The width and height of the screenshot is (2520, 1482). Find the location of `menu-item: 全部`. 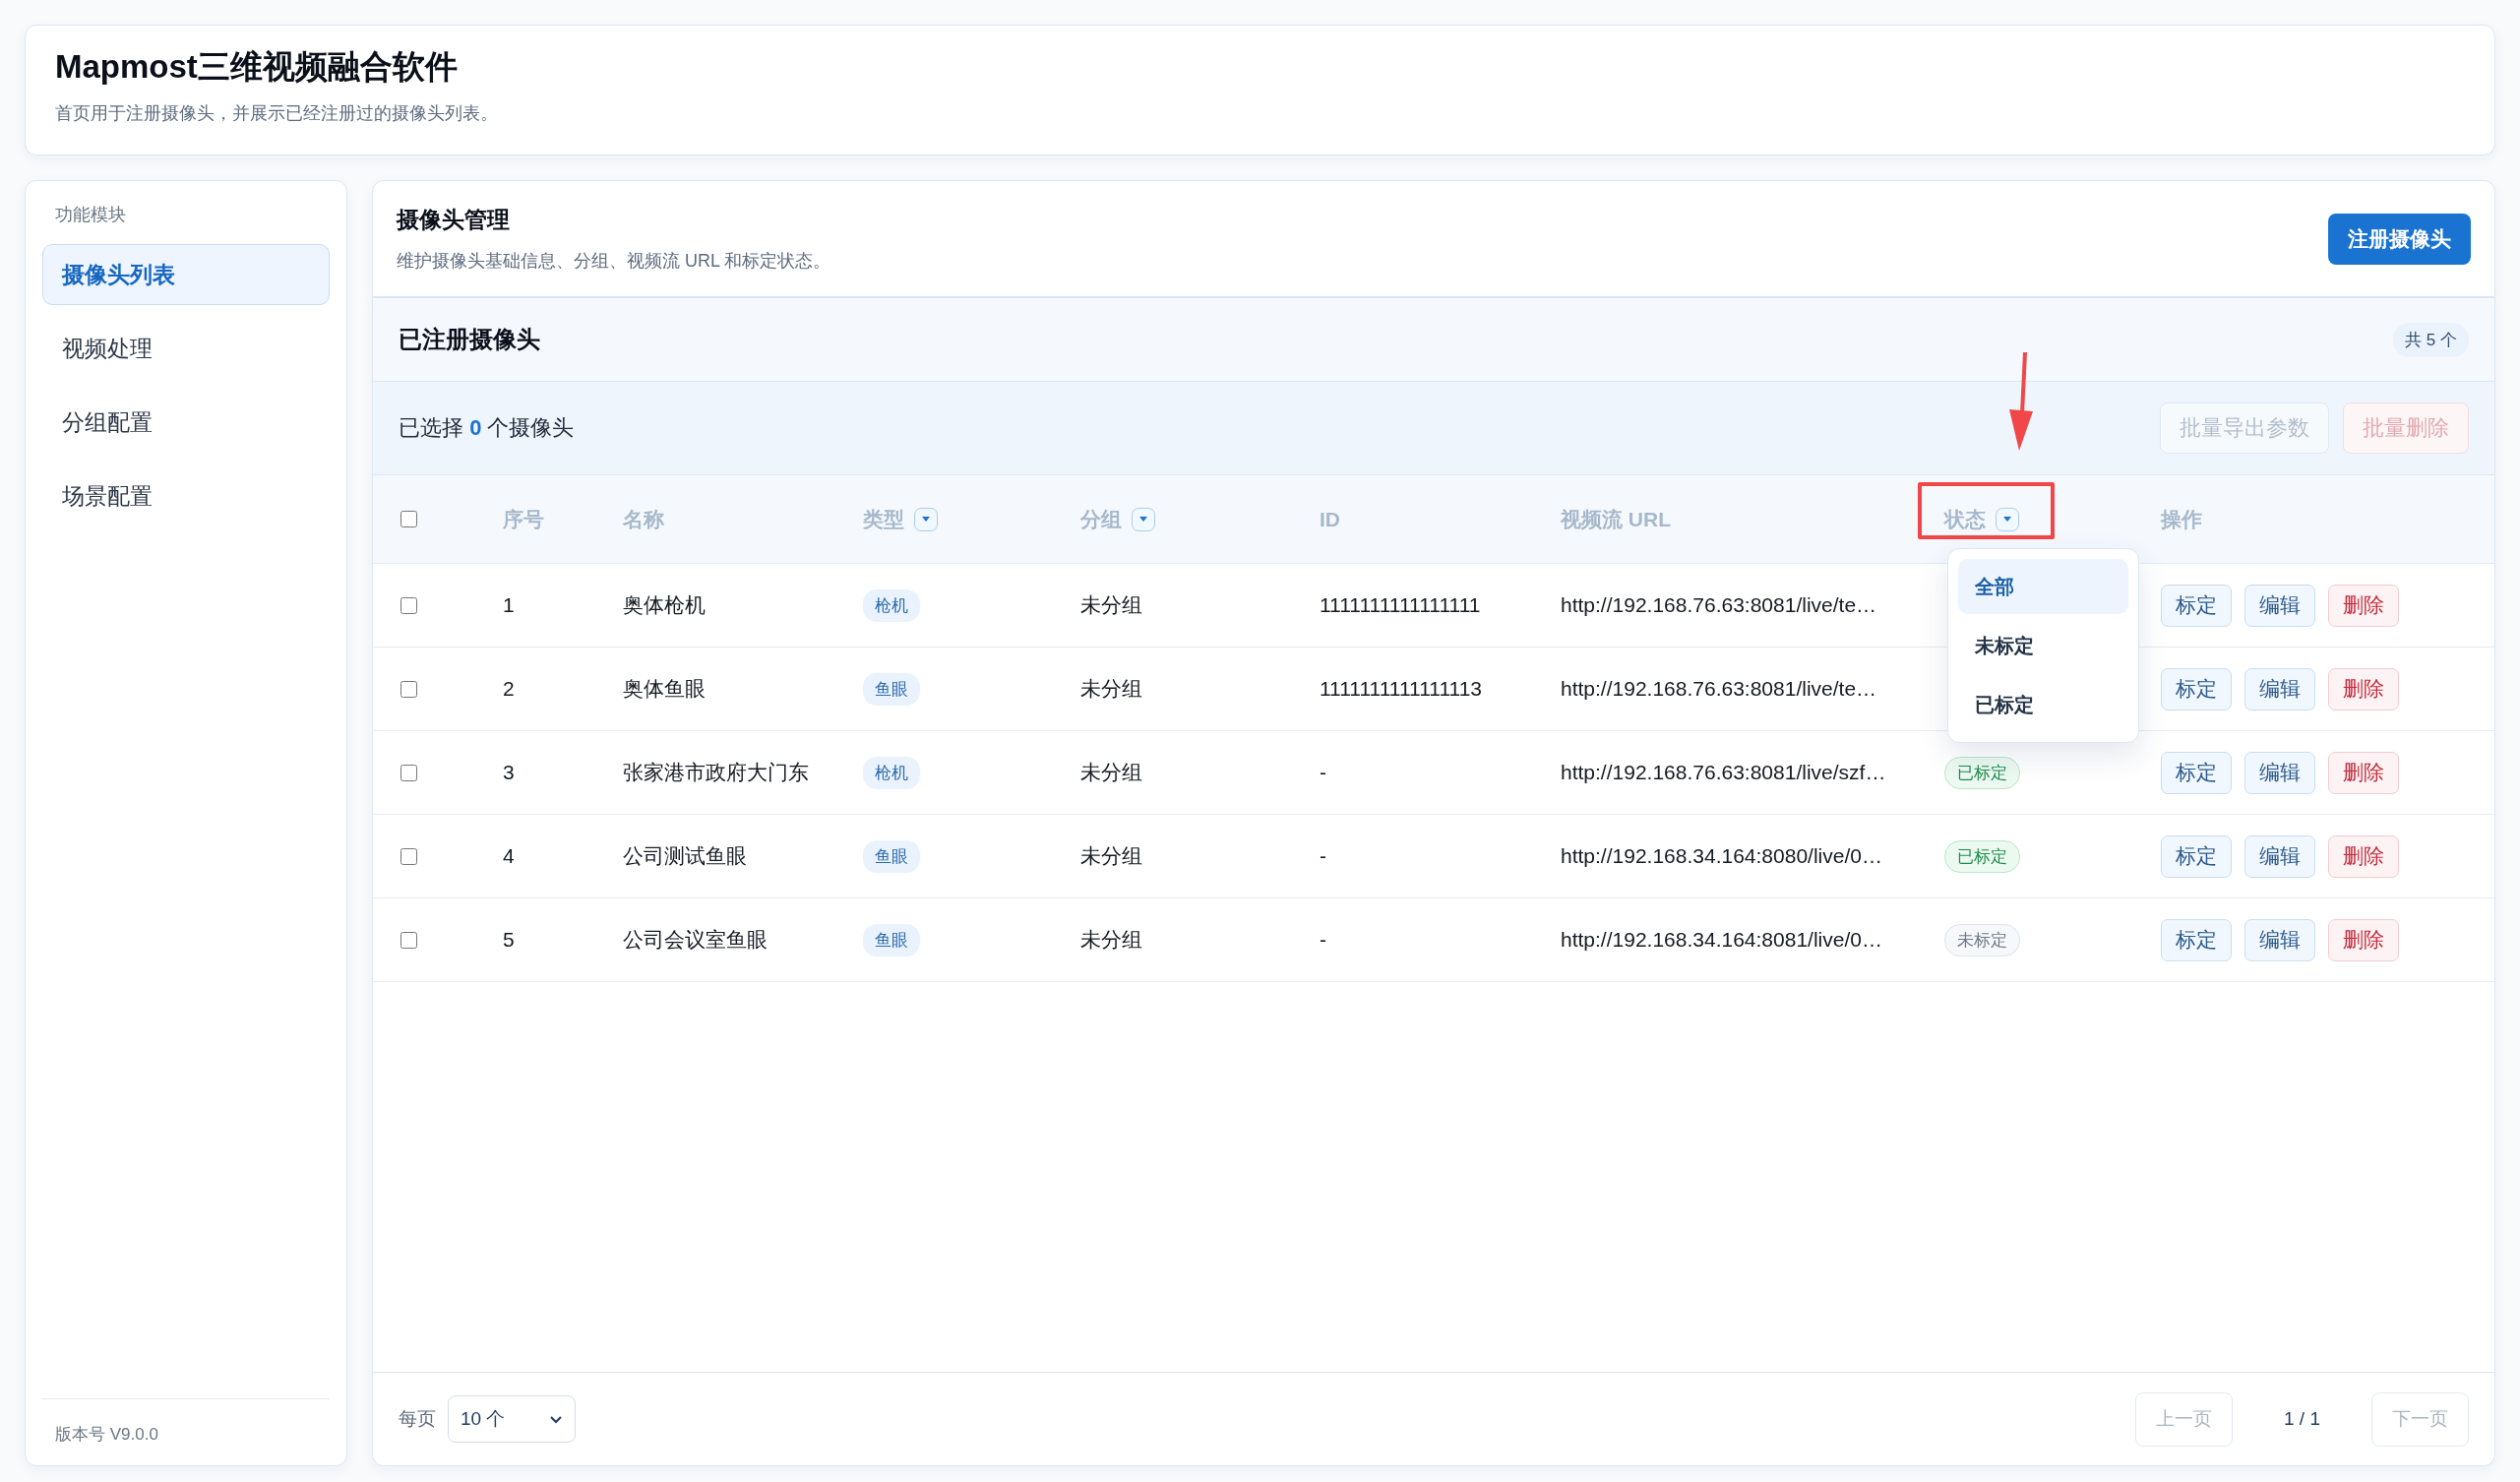

menu-item: 全部 is located at coordinates (2043, 586).